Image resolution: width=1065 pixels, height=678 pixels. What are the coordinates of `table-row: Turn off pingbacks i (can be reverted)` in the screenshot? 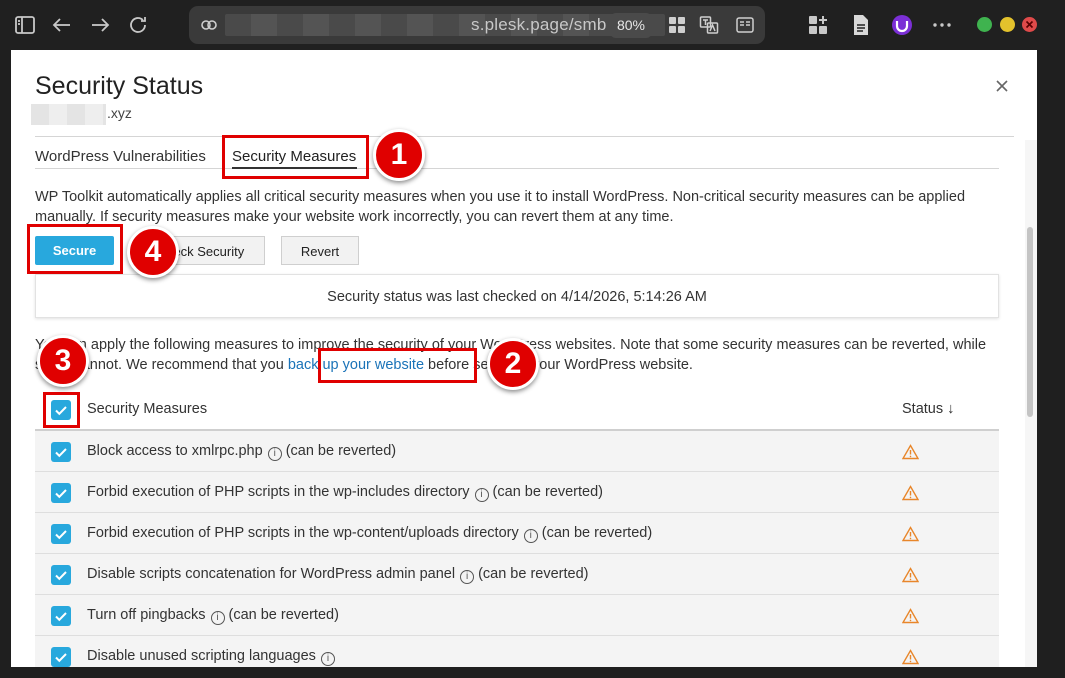 It's located at (517, 615).